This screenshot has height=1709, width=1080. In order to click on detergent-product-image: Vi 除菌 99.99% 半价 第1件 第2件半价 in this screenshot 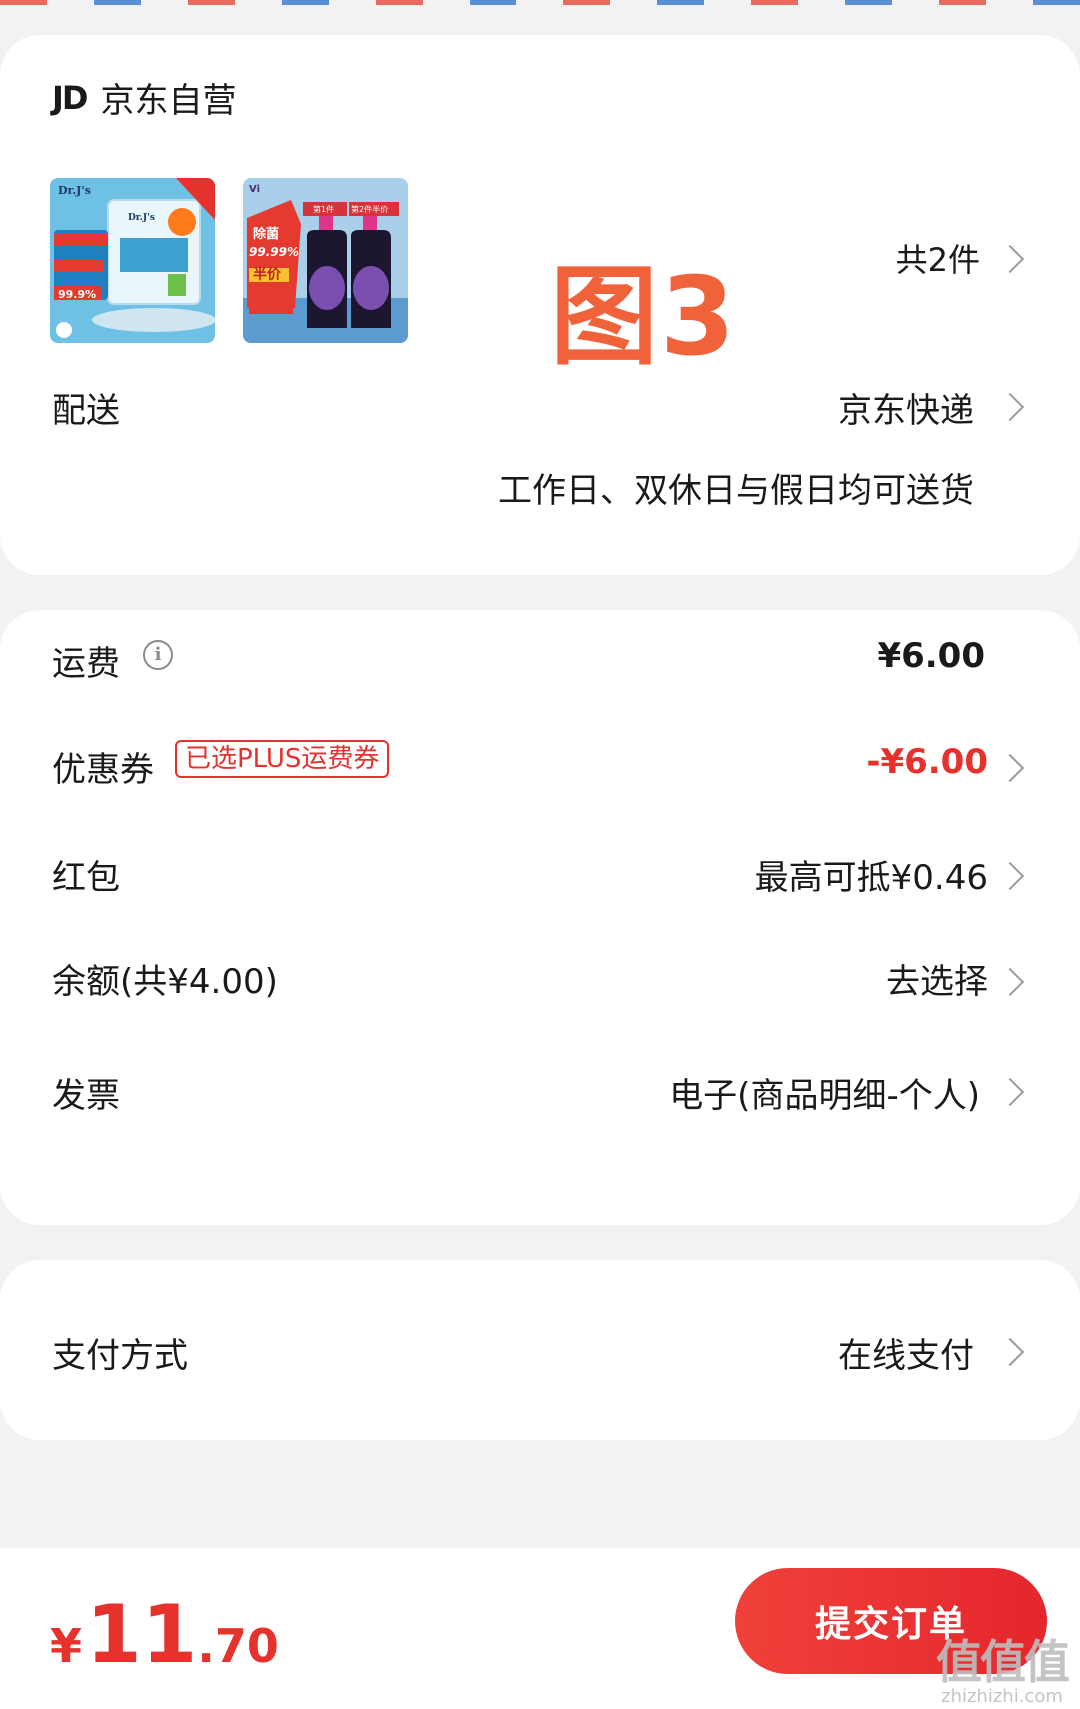, I will do `click(325, 260)`.